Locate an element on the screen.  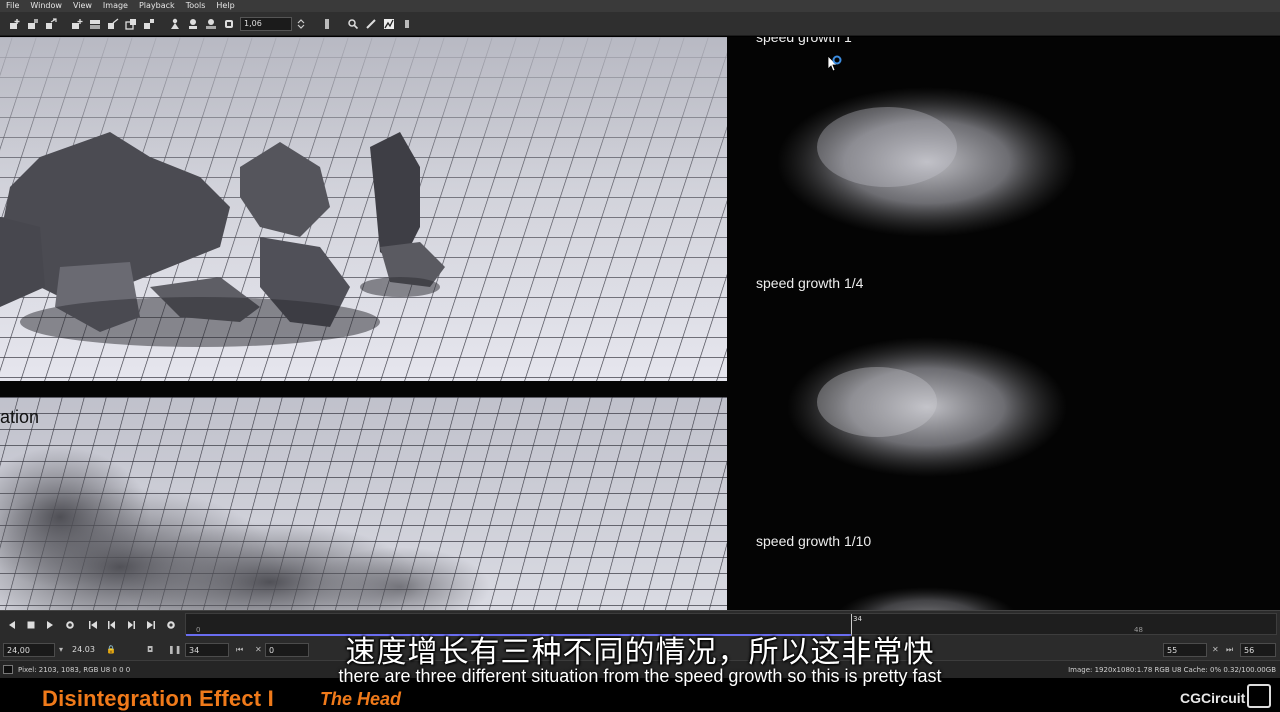
add-channel-icon is located at coordinates (15, 24).